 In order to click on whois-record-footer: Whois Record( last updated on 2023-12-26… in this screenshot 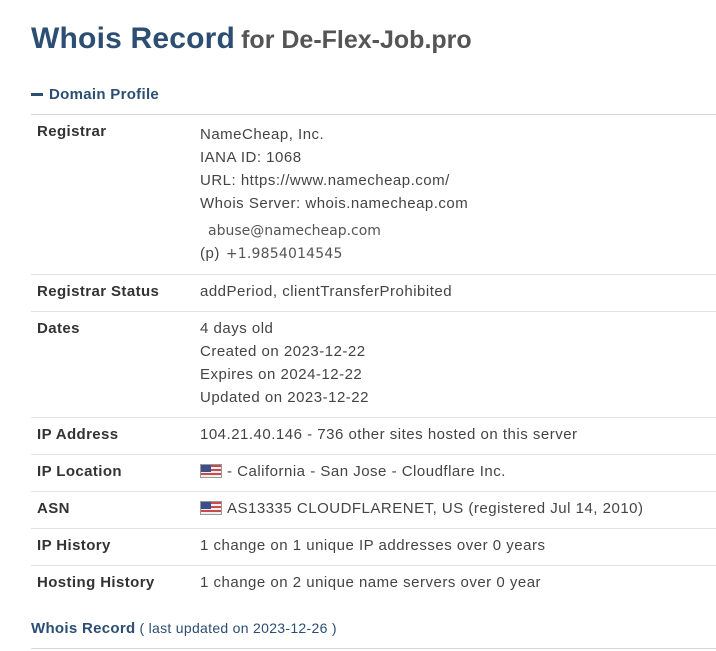, I will do `click(184, 629)`.